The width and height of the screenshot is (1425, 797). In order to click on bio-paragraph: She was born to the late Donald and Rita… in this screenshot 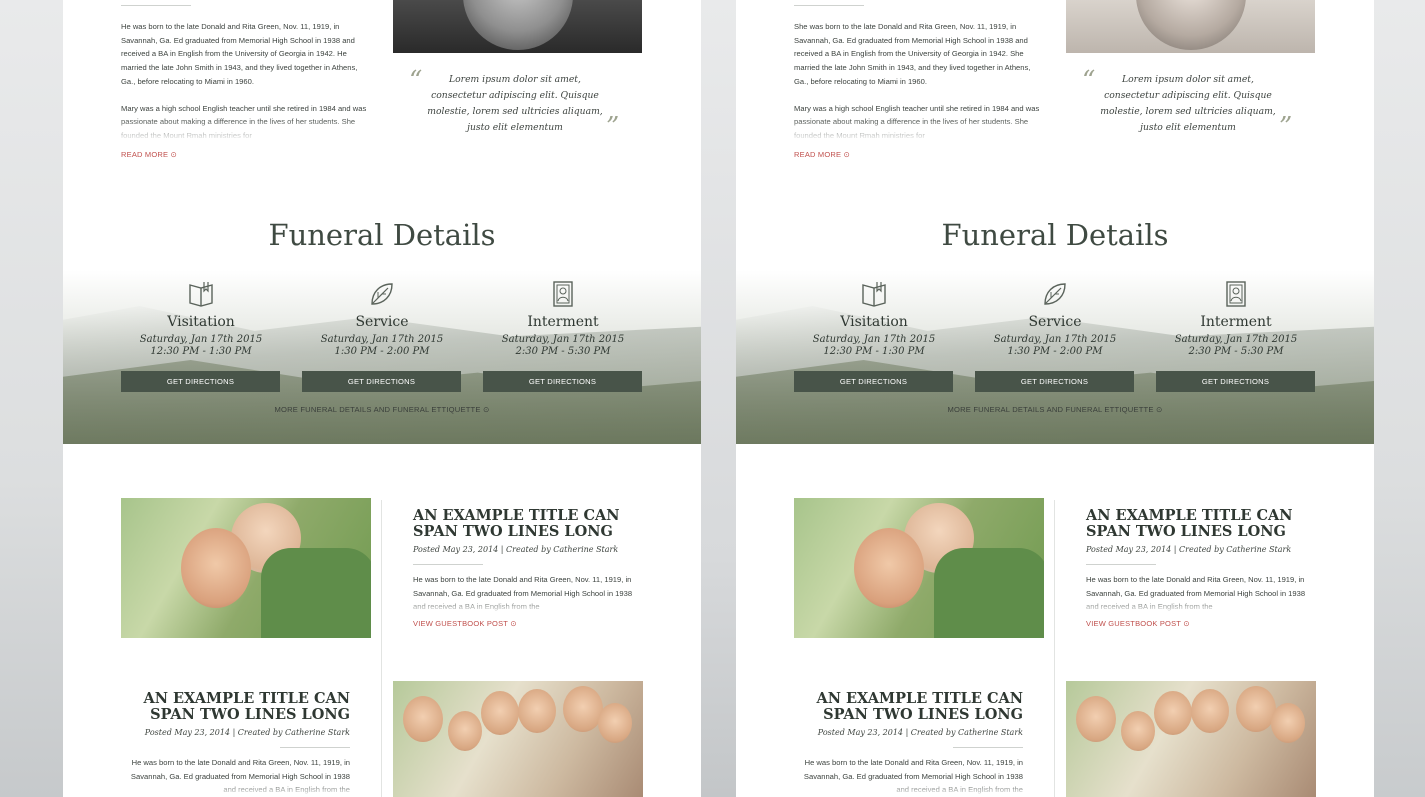, I will do `click(912, 54)`.